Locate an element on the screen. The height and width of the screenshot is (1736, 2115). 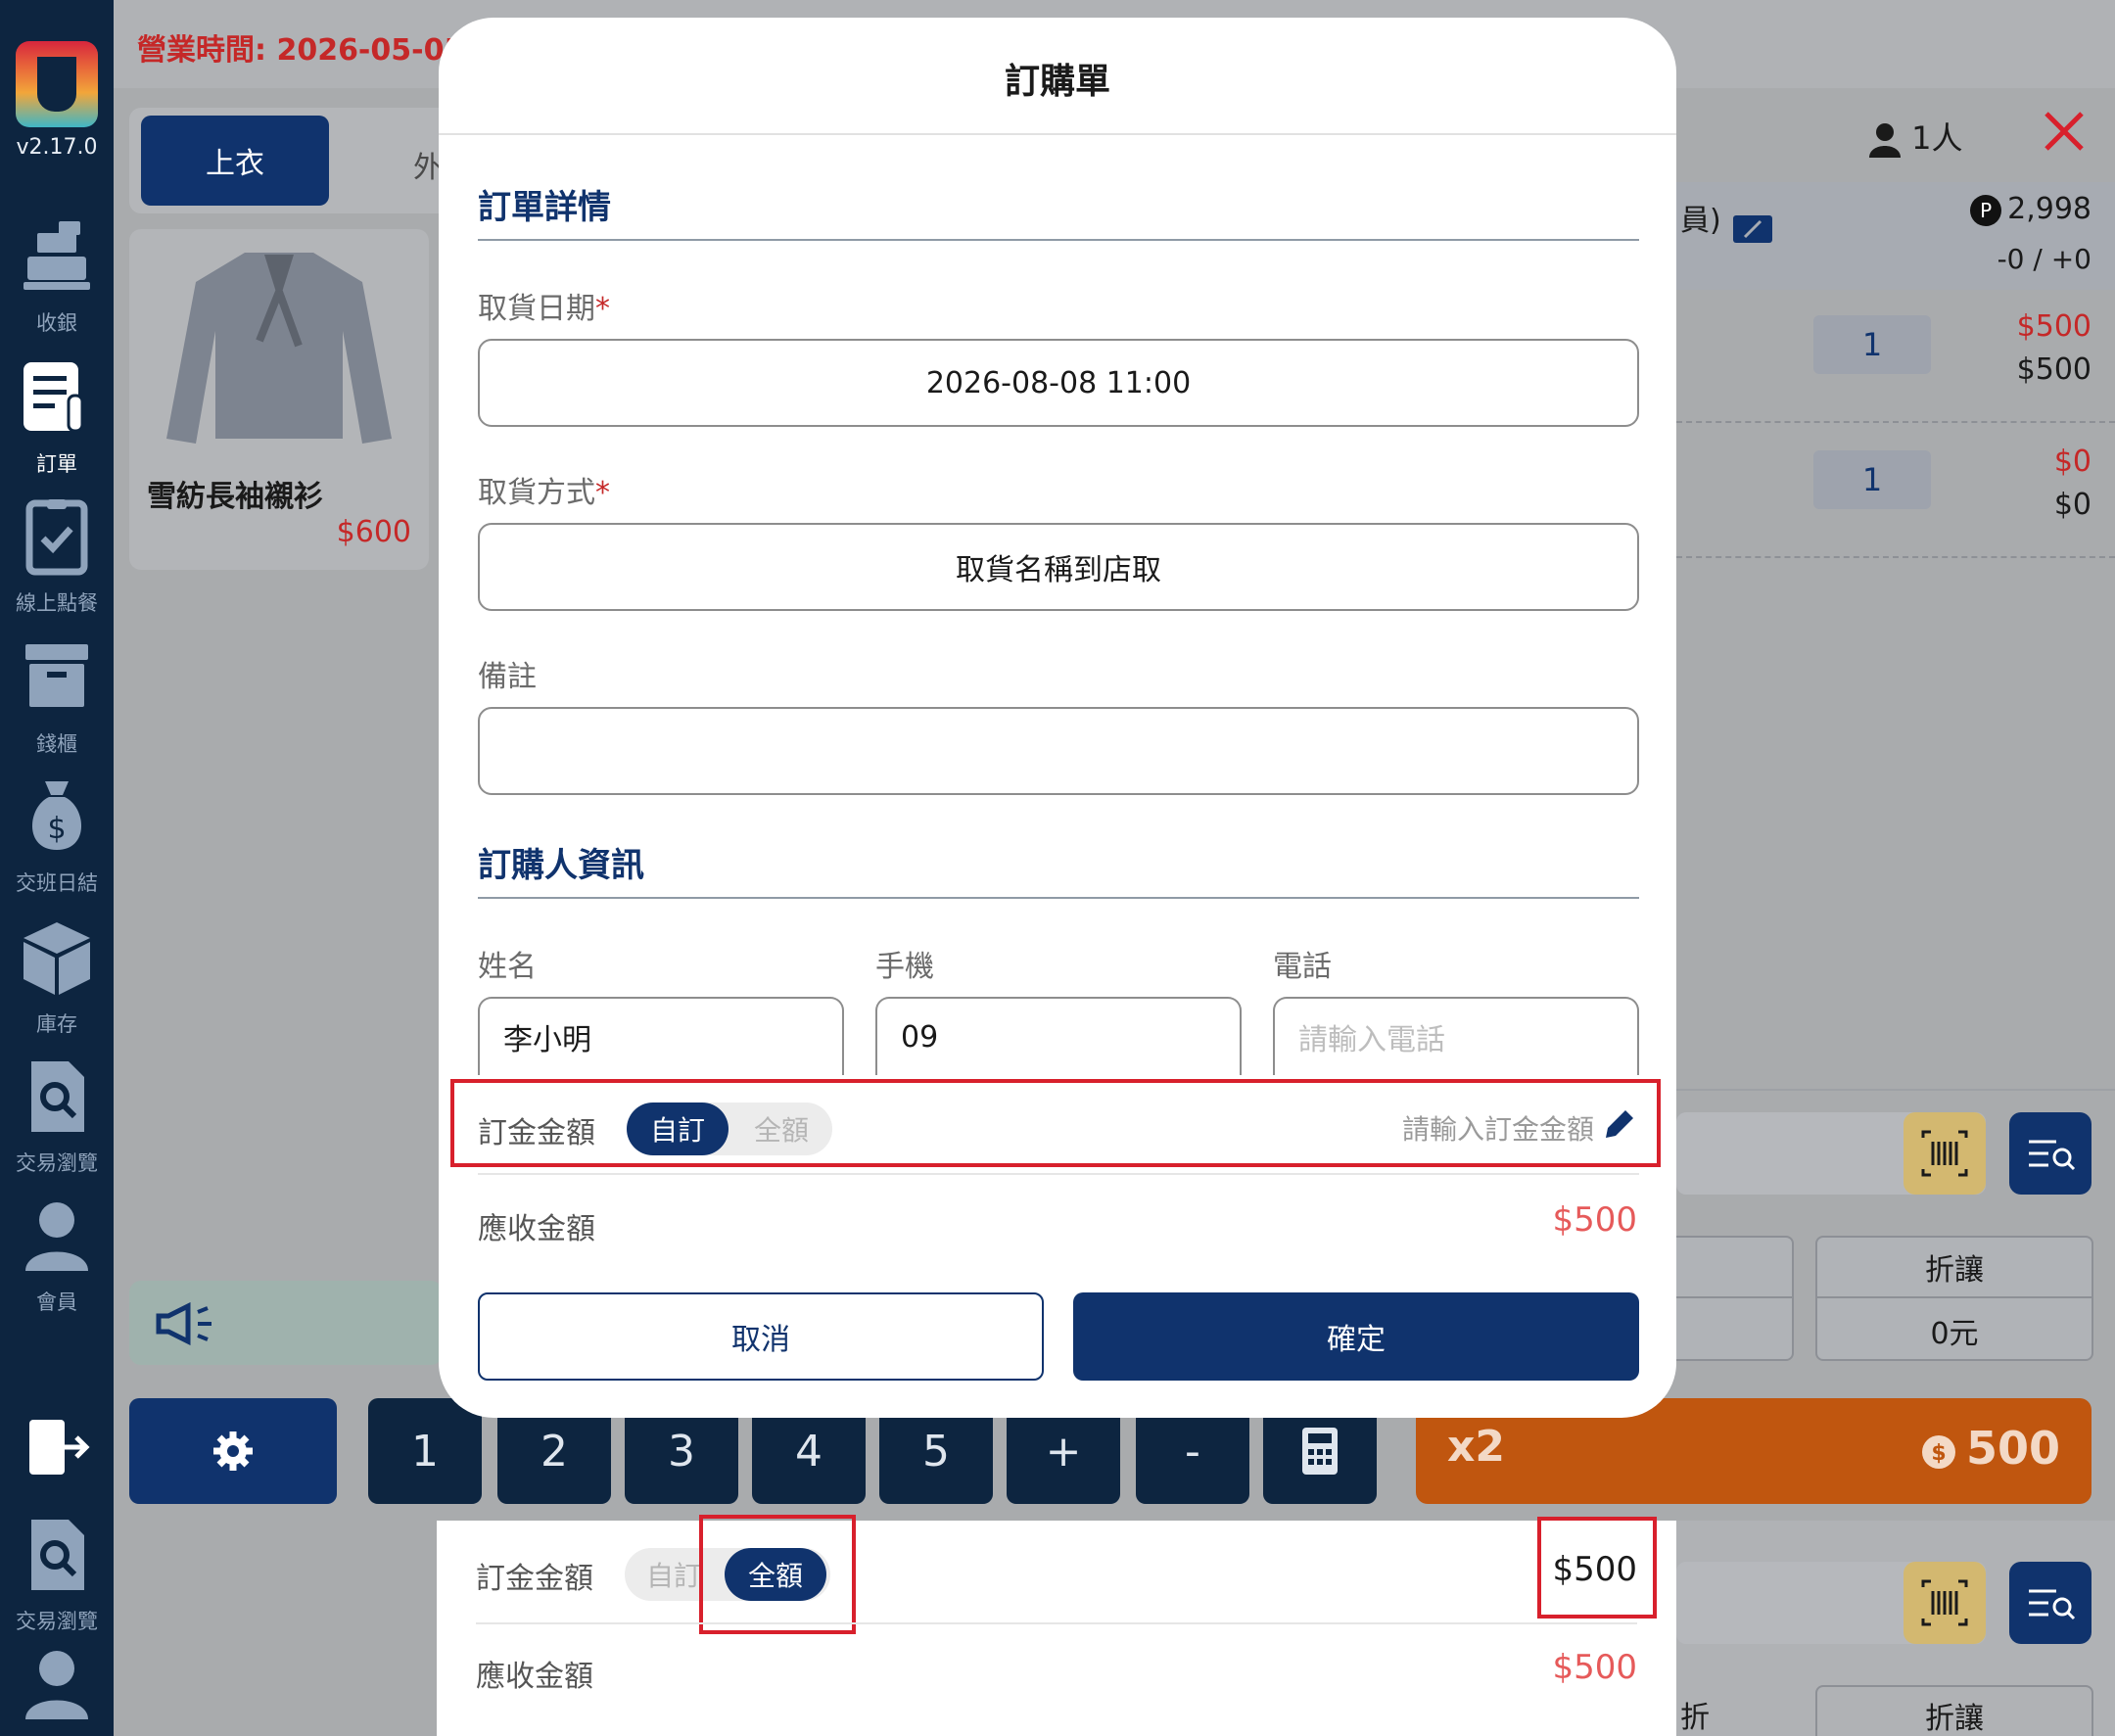
discount-percent-title: 折 is located at coordinates (1695, 1718).